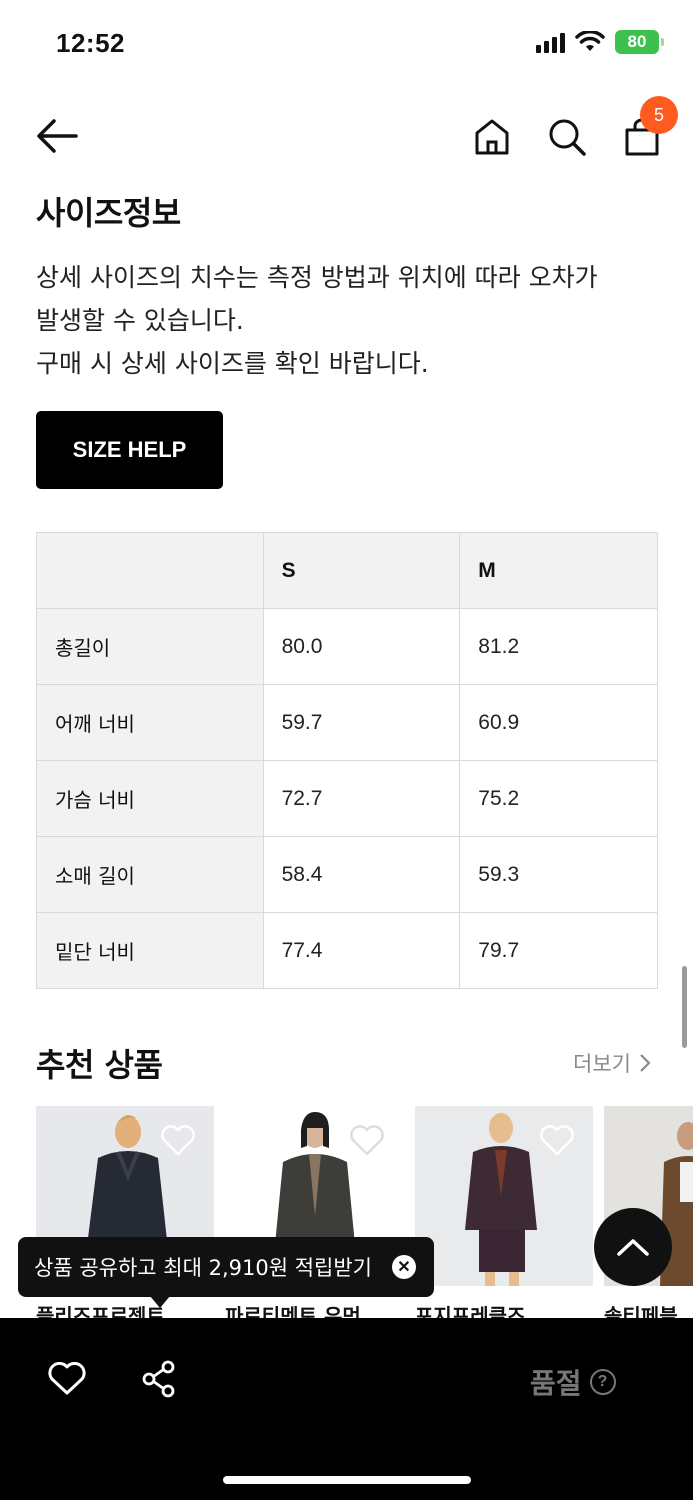 Image resolution: width=693 pixels, height=1500 pixels. What do you see at coordinates (150, 950) in the screenshot?
I see `row-label: 밑단 너비` at bounding box center [150, 950].